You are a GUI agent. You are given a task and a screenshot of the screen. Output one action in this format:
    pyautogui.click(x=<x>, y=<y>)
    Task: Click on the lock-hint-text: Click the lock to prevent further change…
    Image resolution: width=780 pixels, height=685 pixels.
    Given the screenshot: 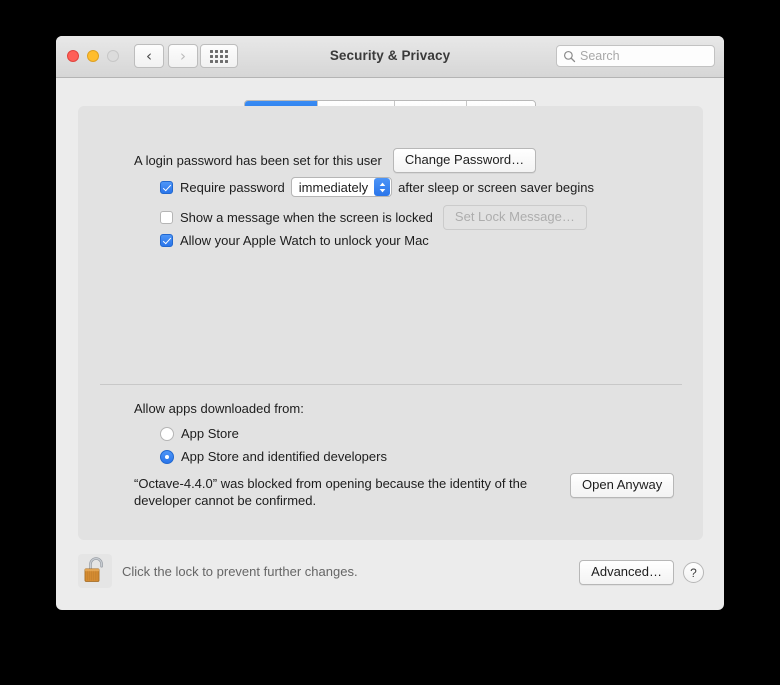 What is the action you would take?
    pyautogui.click(x=240, y=571)
    